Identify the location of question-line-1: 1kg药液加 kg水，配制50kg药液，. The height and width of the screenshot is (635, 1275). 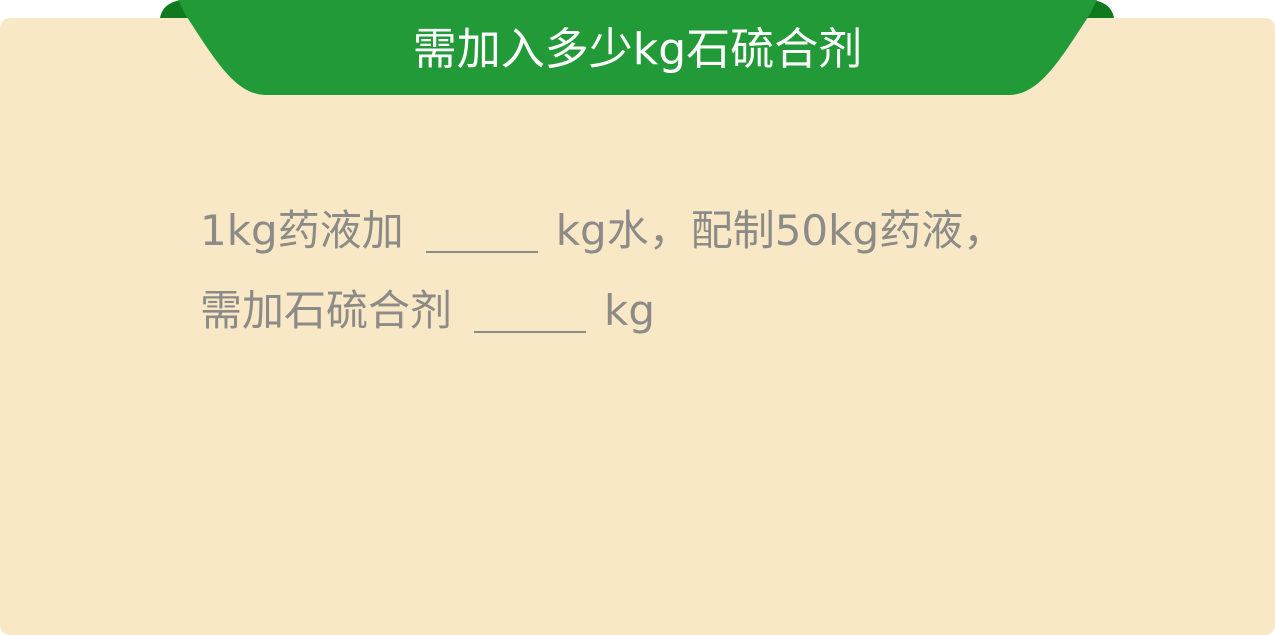
(680, 231).